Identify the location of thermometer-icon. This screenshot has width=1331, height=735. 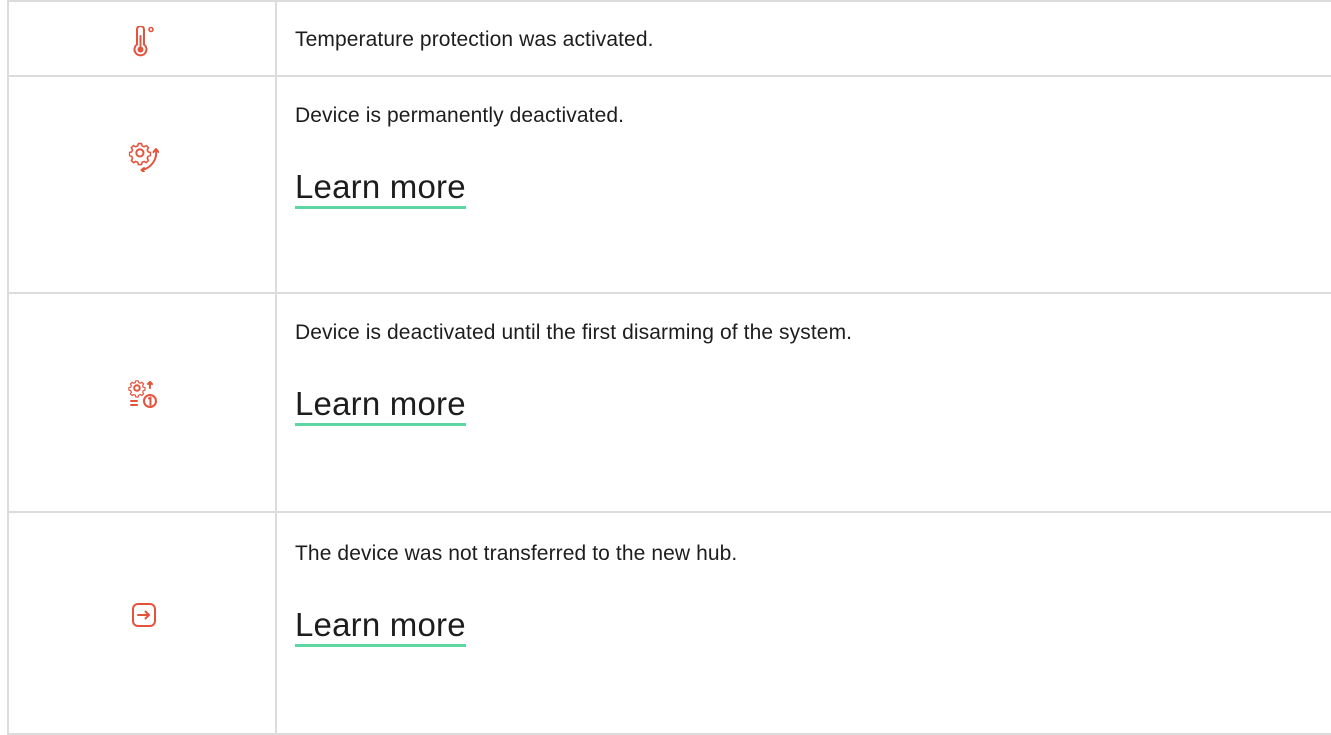
(144, 41).